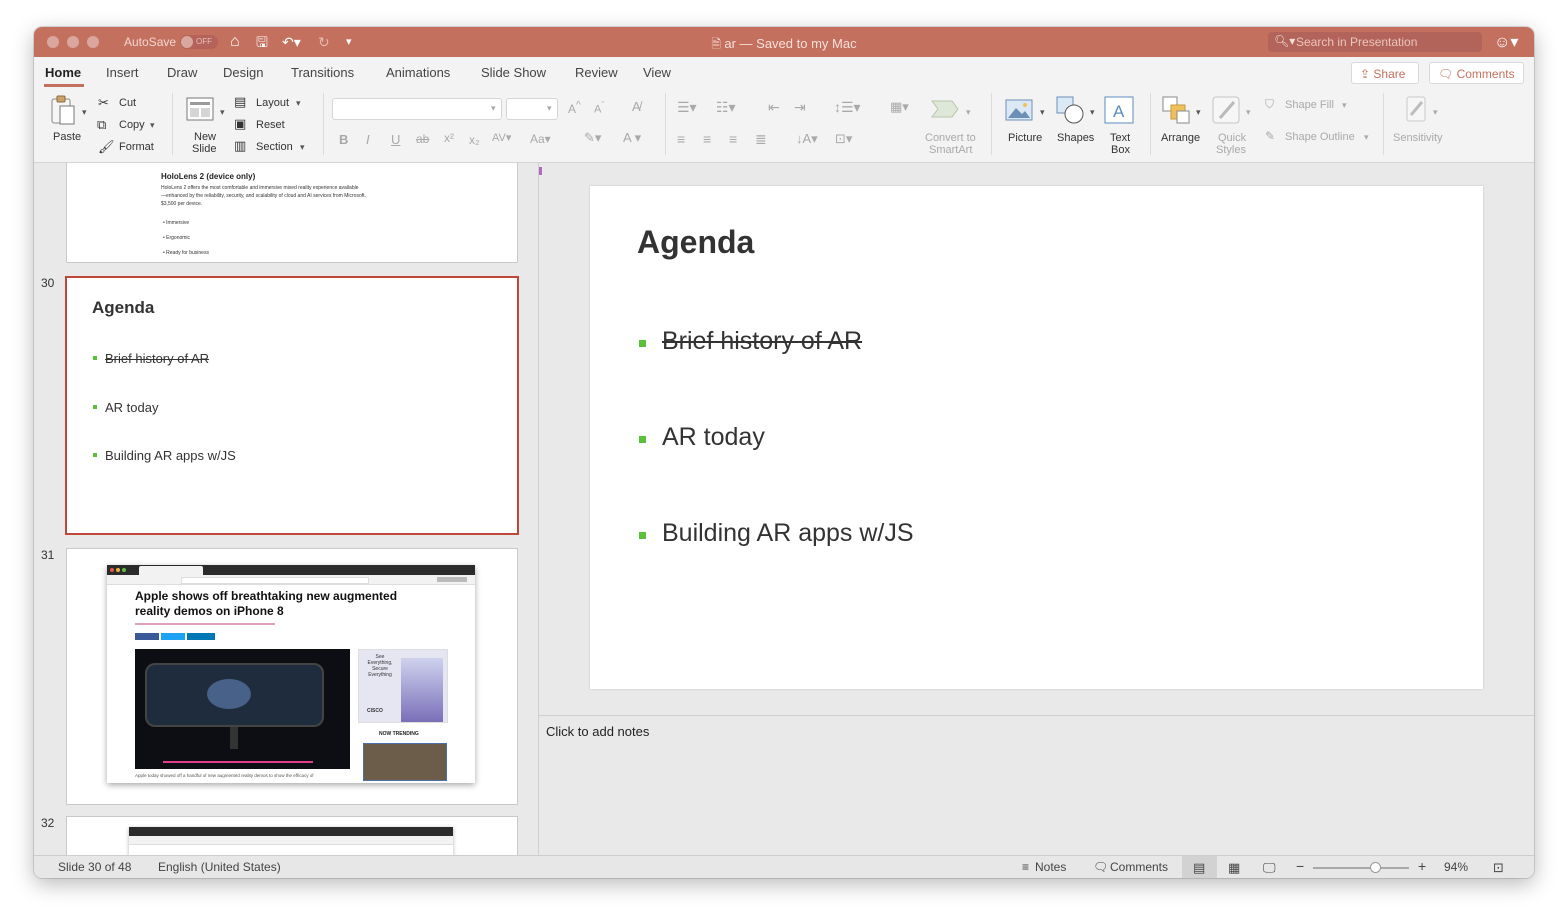  I want to click on slide-bullet-3: Building AR apps w/JS, so click(788, 533).